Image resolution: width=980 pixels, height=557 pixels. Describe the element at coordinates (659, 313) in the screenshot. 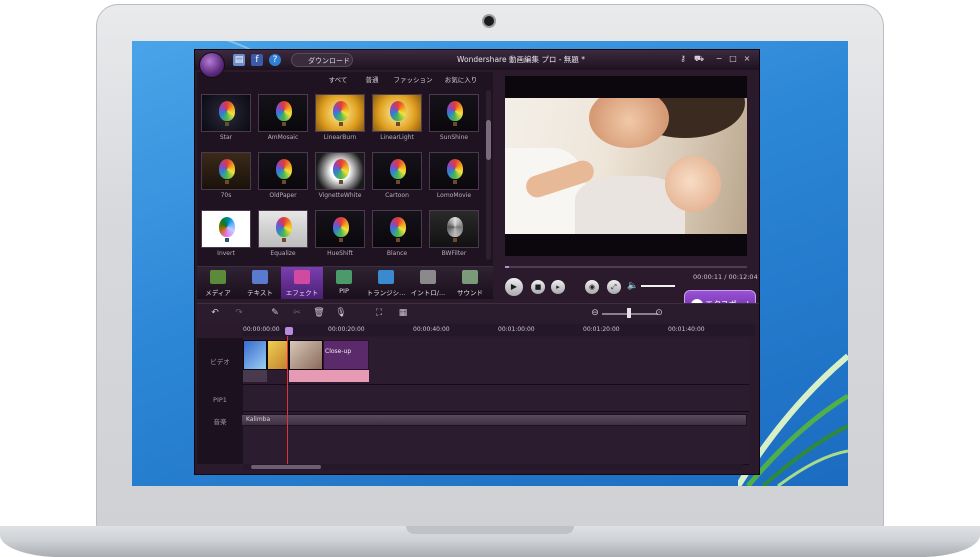

I see `zoom-in-icon: ⊙` at that location.